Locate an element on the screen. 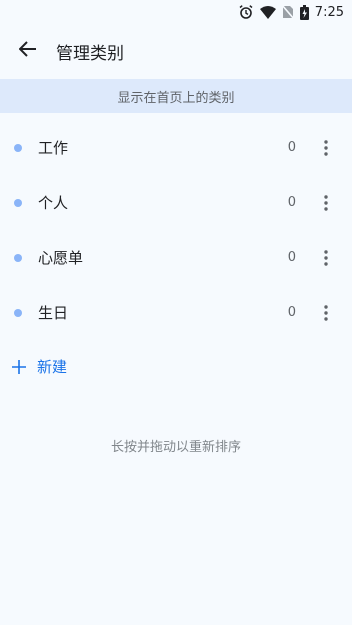 This screenshot has width=352, height=625. category-name: 心愿单 is located at coordinates (61, 258).